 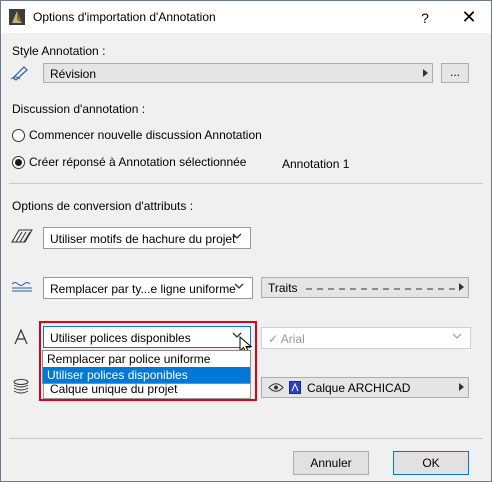 What do you see at coordinates (469, 18) in the screenshot?
I see `close-button: ✕` at bounding box center [469, 18].